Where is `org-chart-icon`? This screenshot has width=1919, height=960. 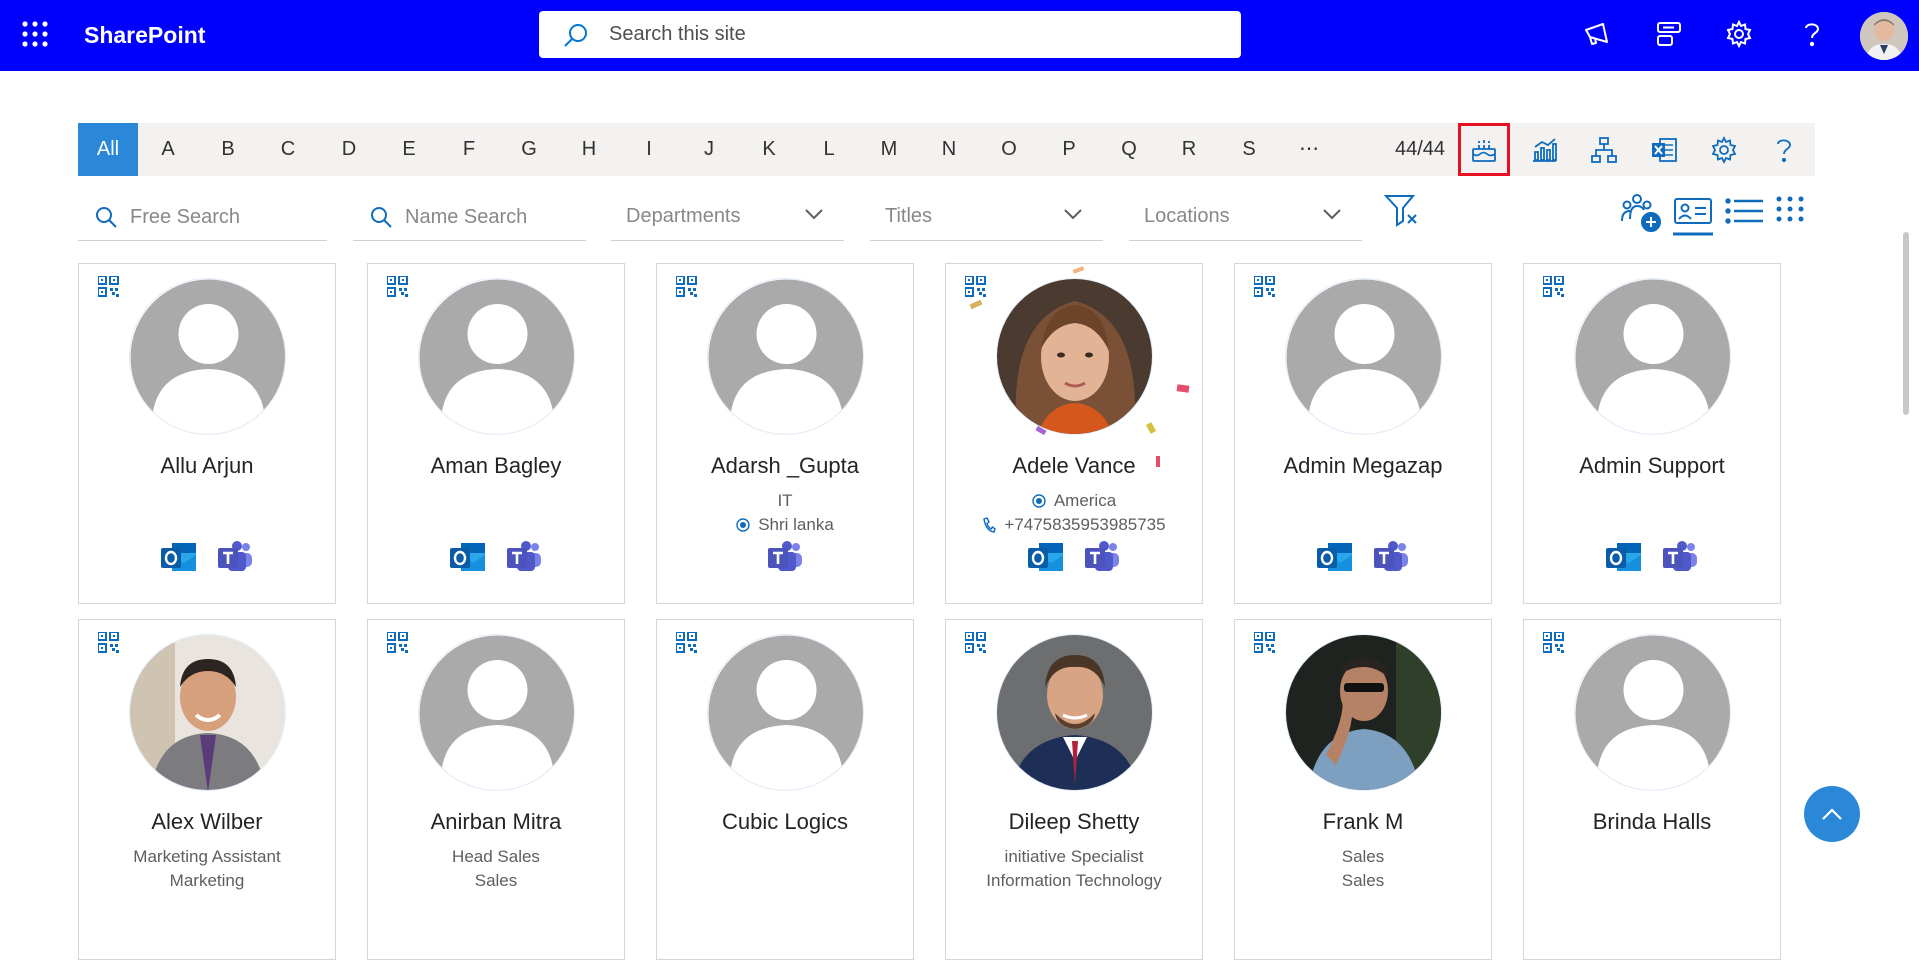 org-chart-icon is located at coordinates (1604, 149).